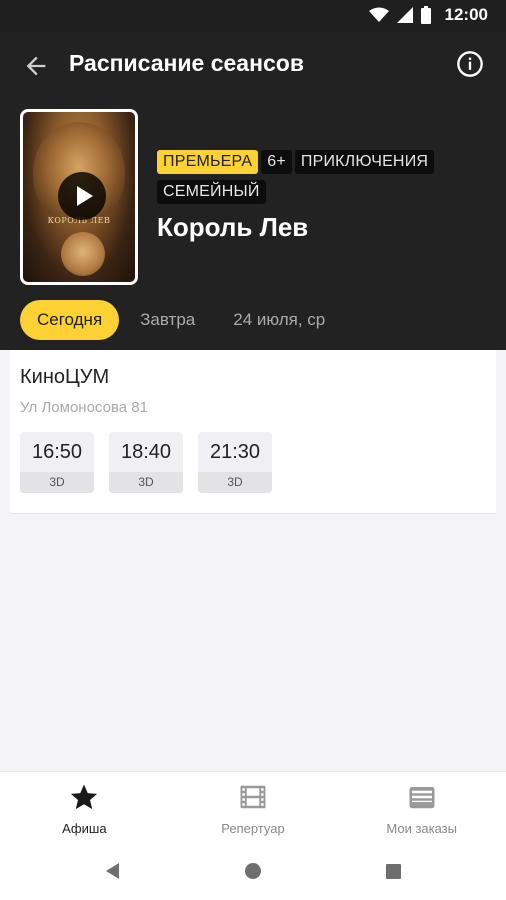  Describe the element at coordinates (466, 14) in the screenshot. I see `clock: 12:00` at that location.